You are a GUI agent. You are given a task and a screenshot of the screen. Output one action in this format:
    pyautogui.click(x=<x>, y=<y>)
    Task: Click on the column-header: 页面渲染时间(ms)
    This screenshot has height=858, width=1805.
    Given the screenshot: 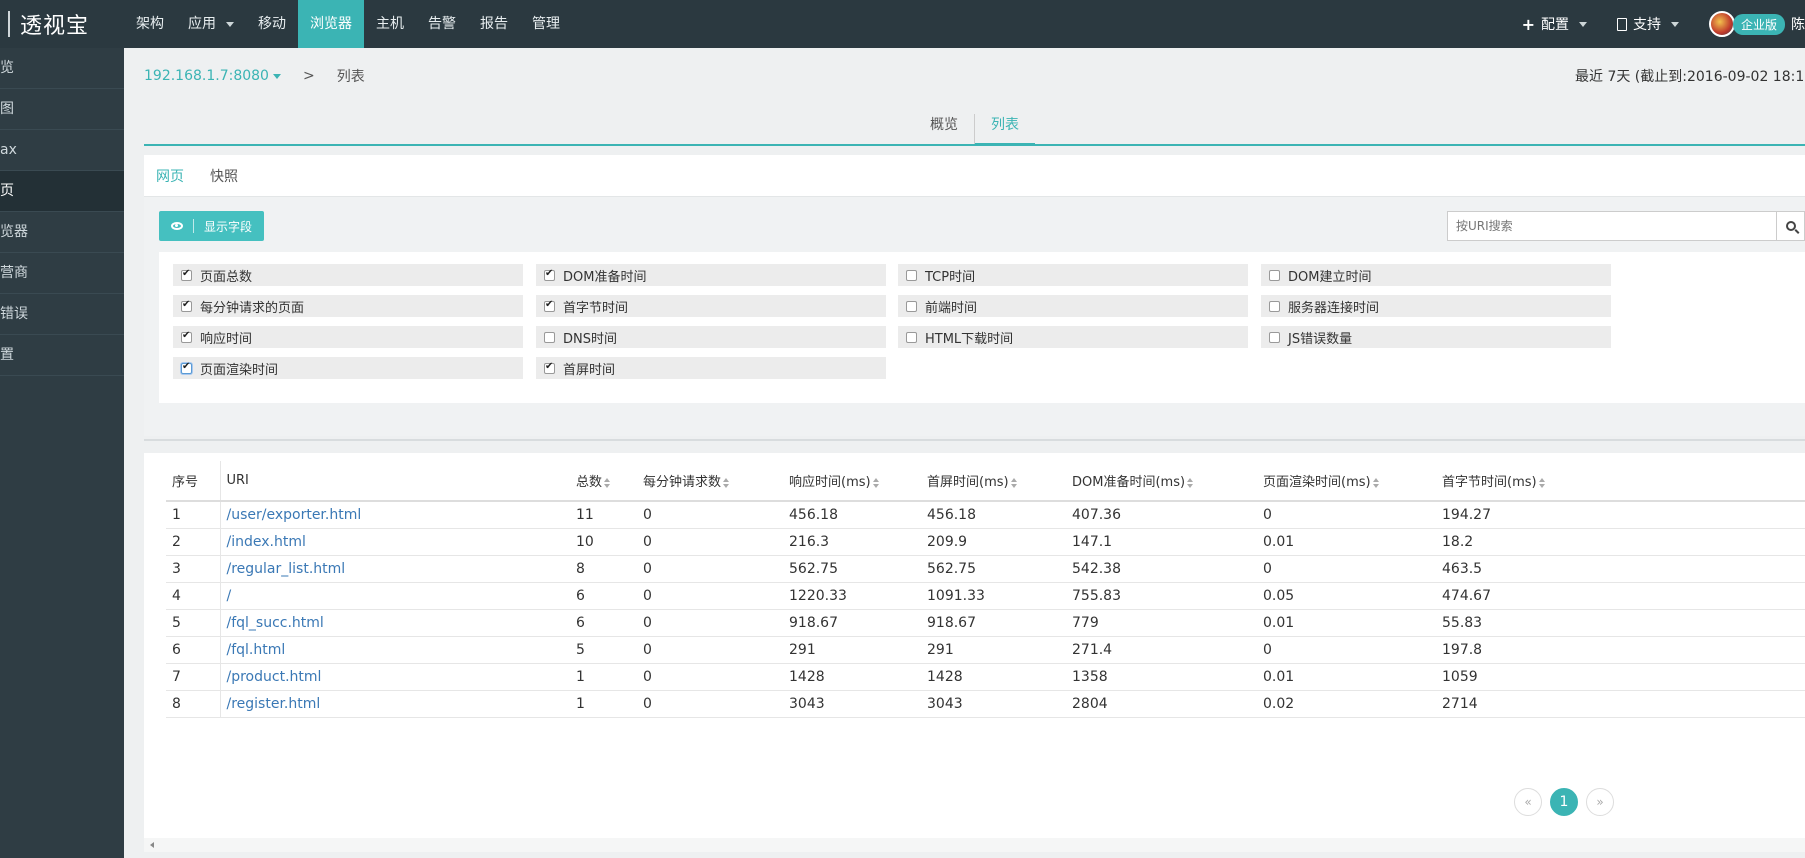 What is the action you would take?
    pyautogui.click(x=1352, y=481)
    